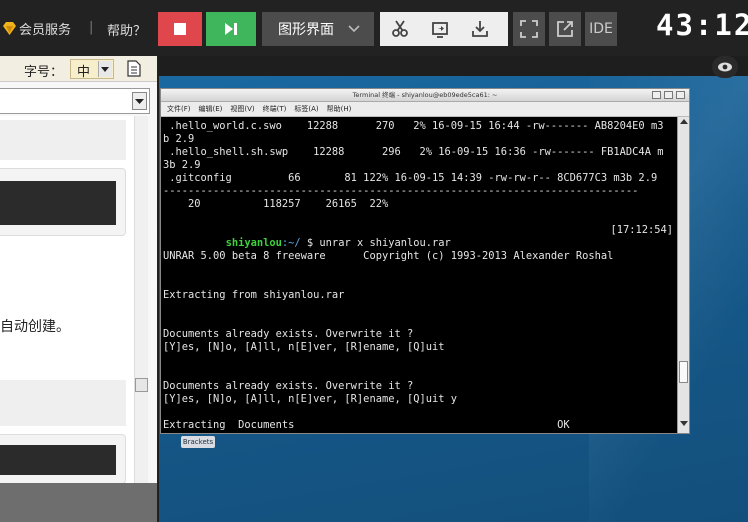 The height and width of the screenshot is (522, 748). What do you see at coordinates (35, 327) in the screenshot?
I see `doc-text-line: 自动创建。` at bounding box center [35, 327].